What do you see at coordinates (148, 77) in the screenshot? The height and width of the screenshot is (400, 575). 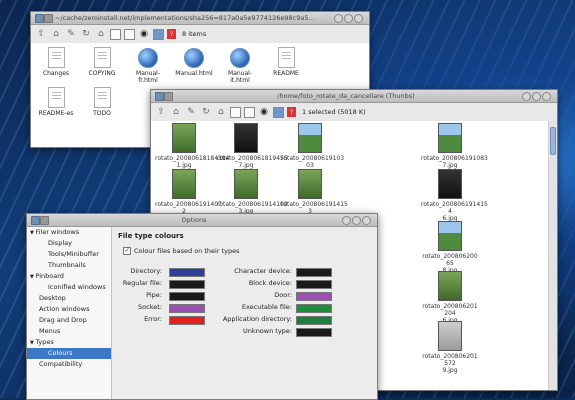 I see `file-name: Manual-fr.html` at bounding box center [148, 77].